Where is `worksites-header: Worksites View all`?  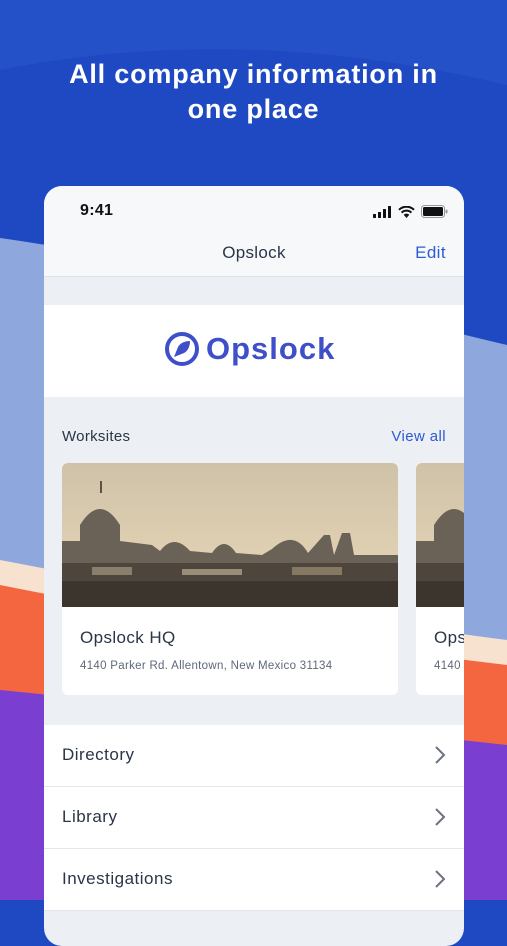
worksites-header: Worksites View all is located at coordinates (254, 437).